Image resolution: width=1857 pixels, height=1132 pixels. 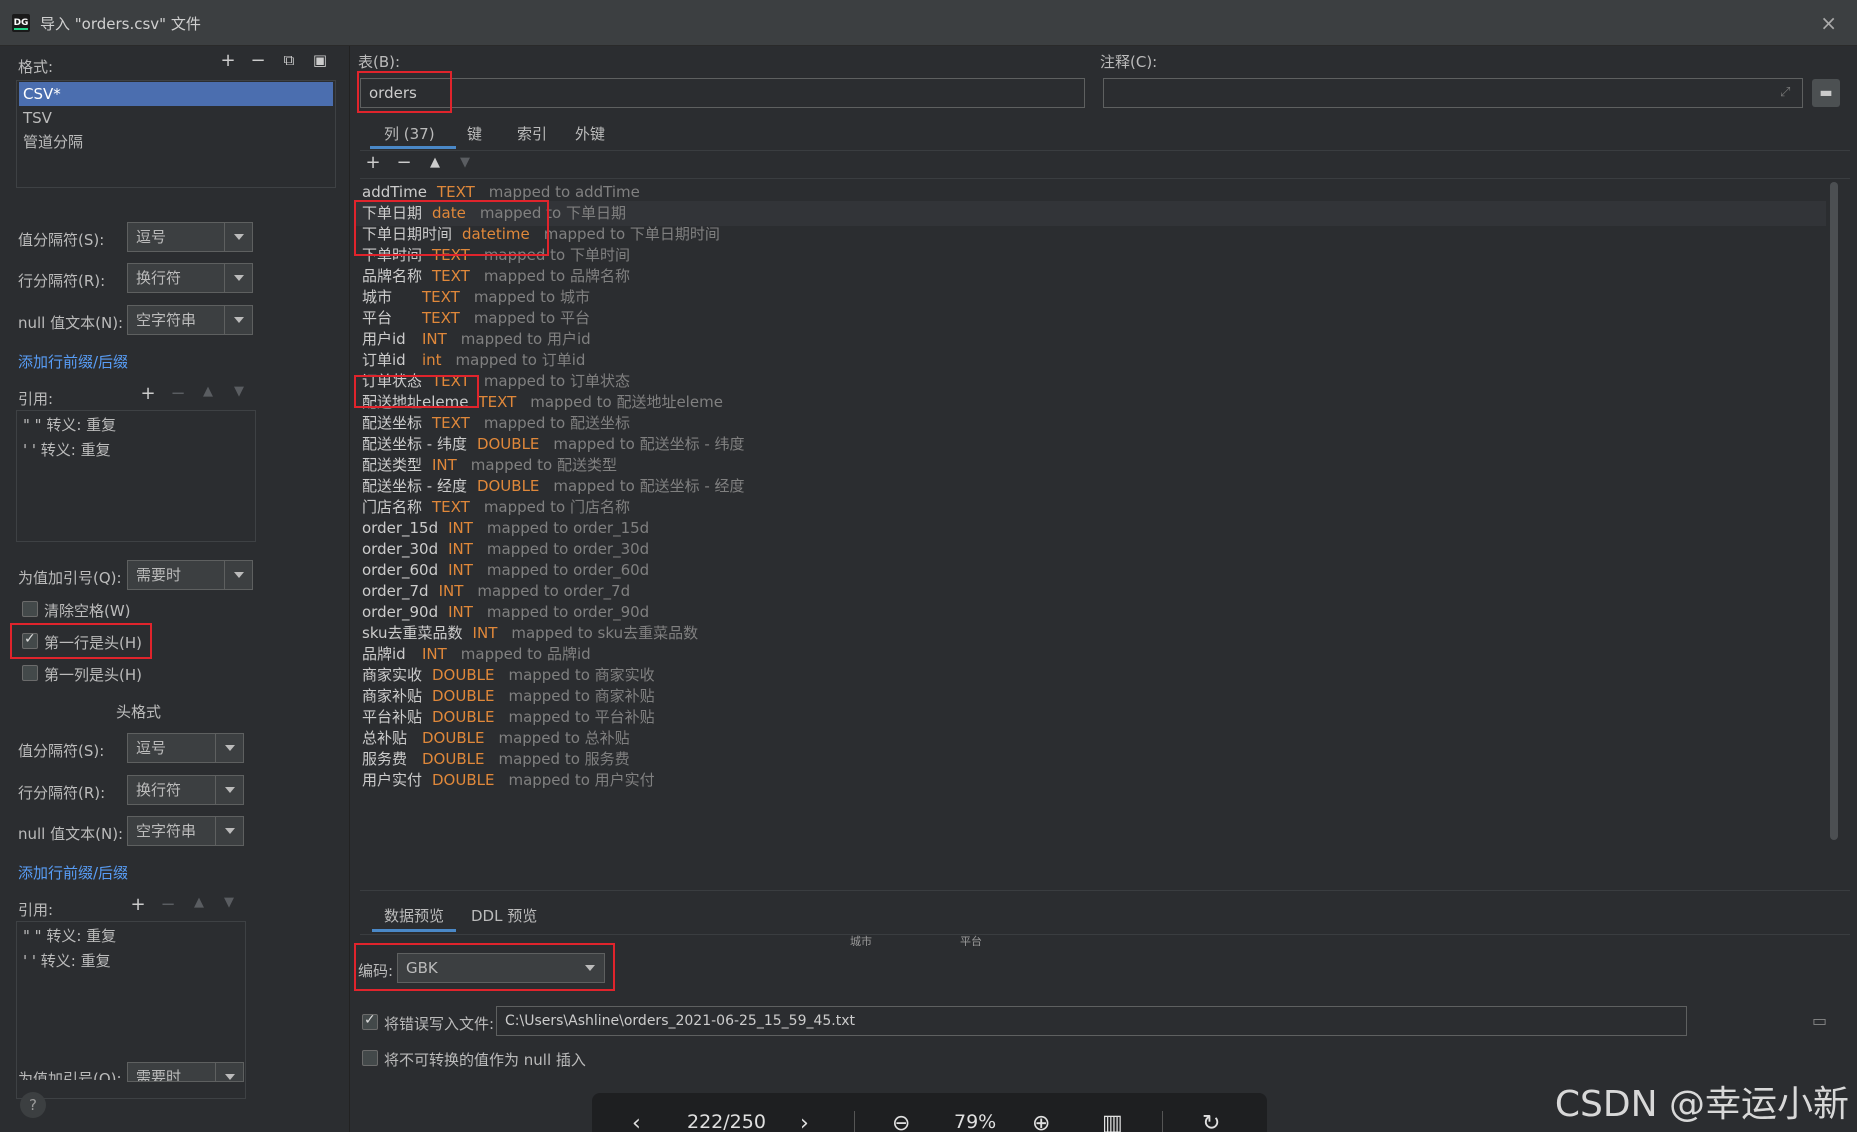 What do you see at coordinates (370, 1058) in the screenshot?
I see `null-insert-checkbox` at bounding box center [370, 1058].